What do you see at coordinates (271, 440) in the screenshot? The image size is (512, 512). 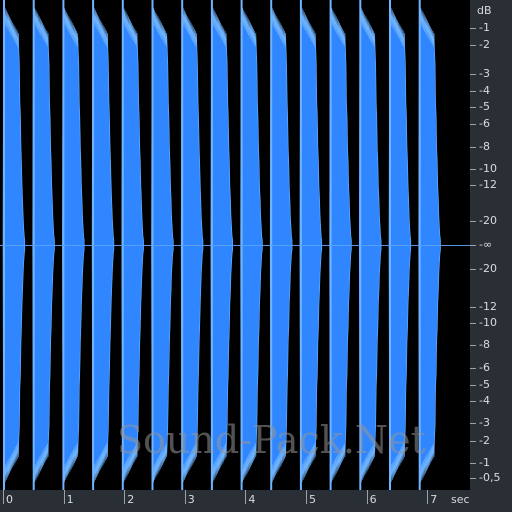 I see `watermark-text: Sound-Pack.Net` at bounding box center [271, 440].